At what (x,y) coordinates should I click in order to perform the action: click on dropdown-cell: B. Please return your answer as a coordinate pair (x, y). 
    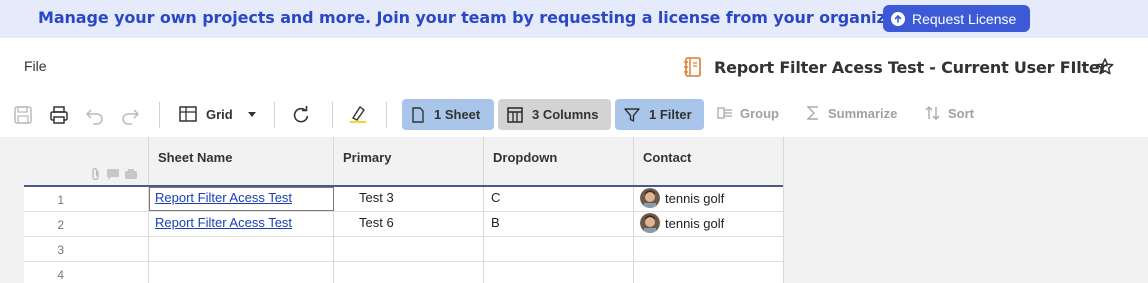
    Looking at the image, I should click on (495, 222).